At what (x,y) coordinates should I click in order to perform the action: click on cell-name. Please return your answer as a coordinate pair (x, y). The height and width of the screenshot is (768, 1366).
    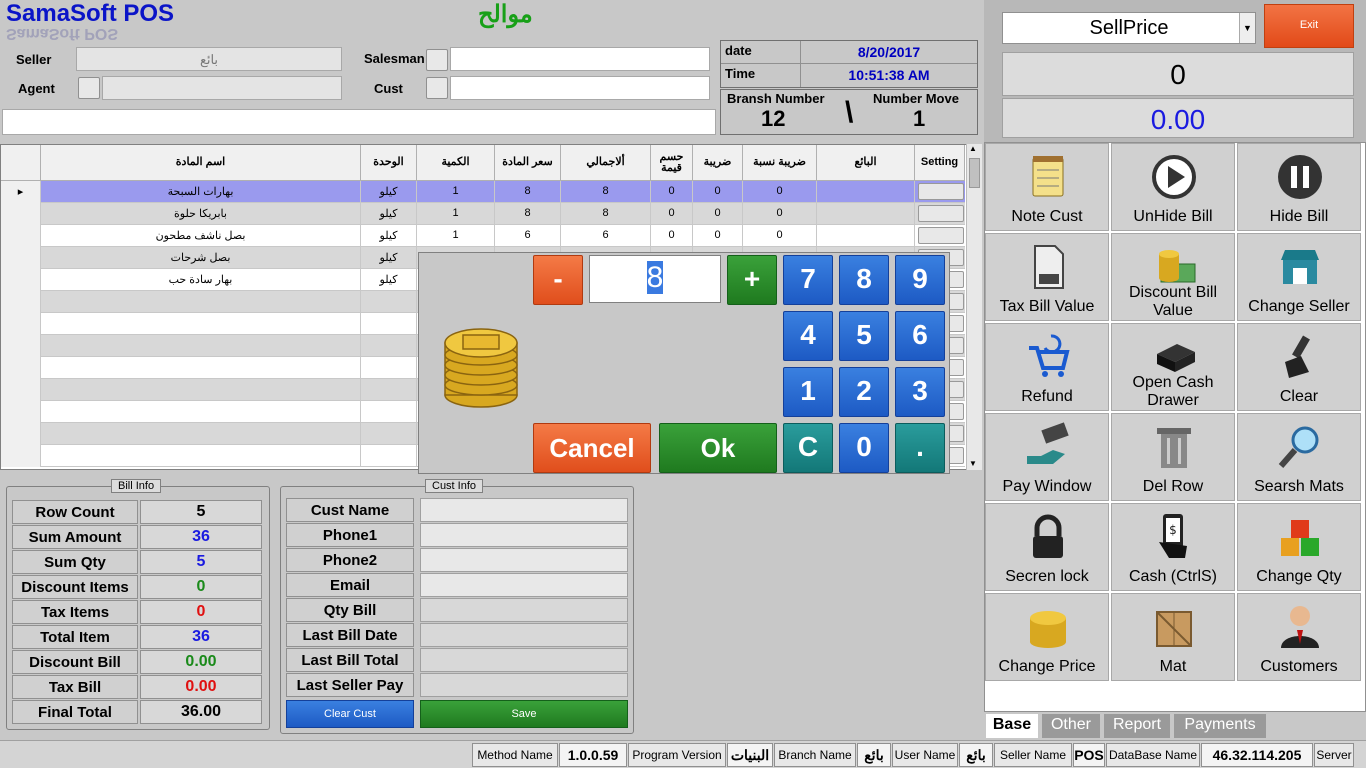
    Looking at the image, I should click on (201, 434).